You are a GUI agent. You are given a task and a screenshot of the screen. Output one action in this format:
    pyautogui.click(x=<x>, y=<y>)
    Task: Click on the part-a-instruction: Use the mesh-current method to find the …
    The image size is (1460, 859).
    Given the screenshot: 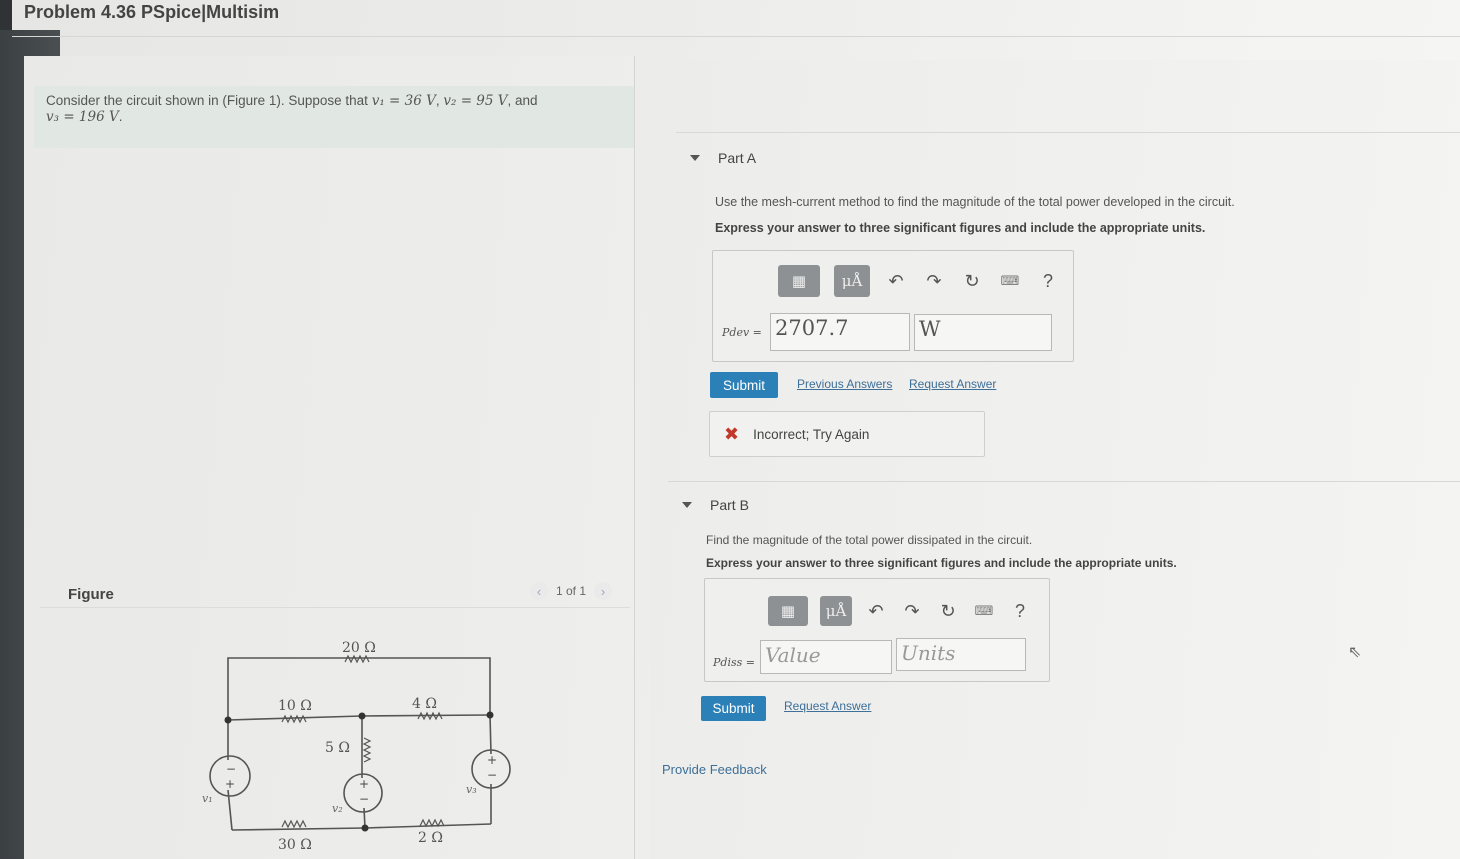 What is the action you would take?
    pyautogui.click(x=975, y=202)
    